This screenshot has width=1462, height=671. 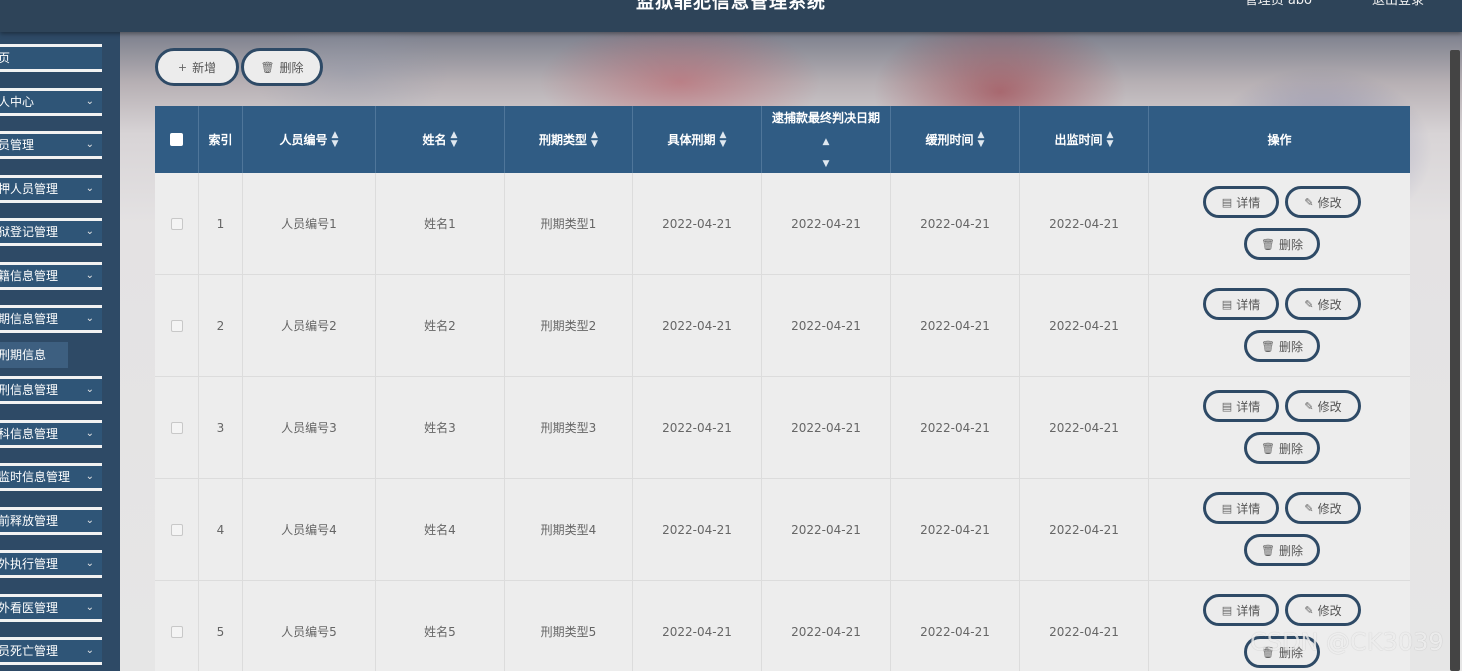 What do you see at coordinates (440, 325) in the screenshot?
I see `cell-name: 姓名2` at bounding box center [440, 325].